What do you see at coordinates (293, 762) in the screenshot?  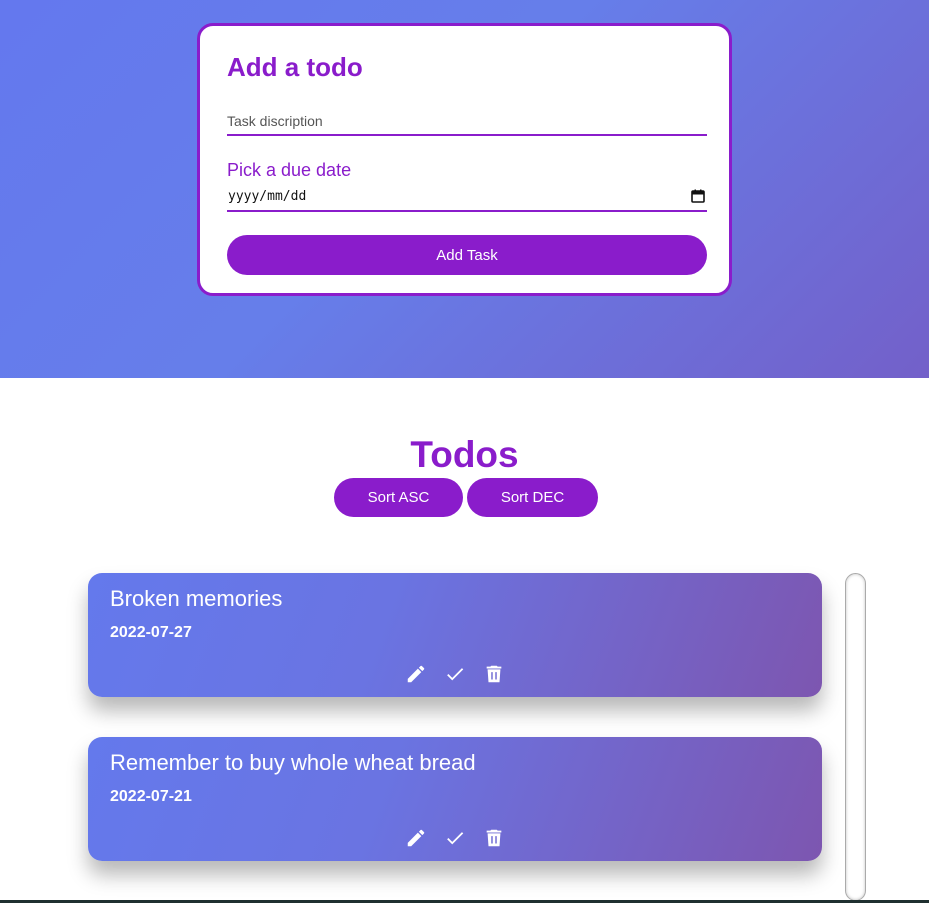 I see `todo-title: Remember to buy whole wheat bread` at bounding box center [293, 762].